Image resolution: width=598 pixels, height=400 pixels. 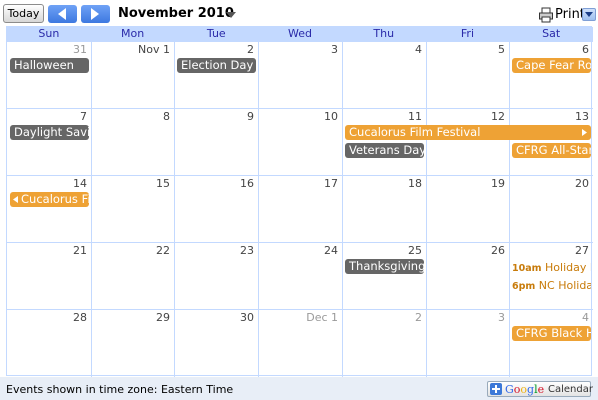 What do you see at coordinates (132, 209) in the screenshot?
I see `day-cell: 15` at bounding box center [132, 209].